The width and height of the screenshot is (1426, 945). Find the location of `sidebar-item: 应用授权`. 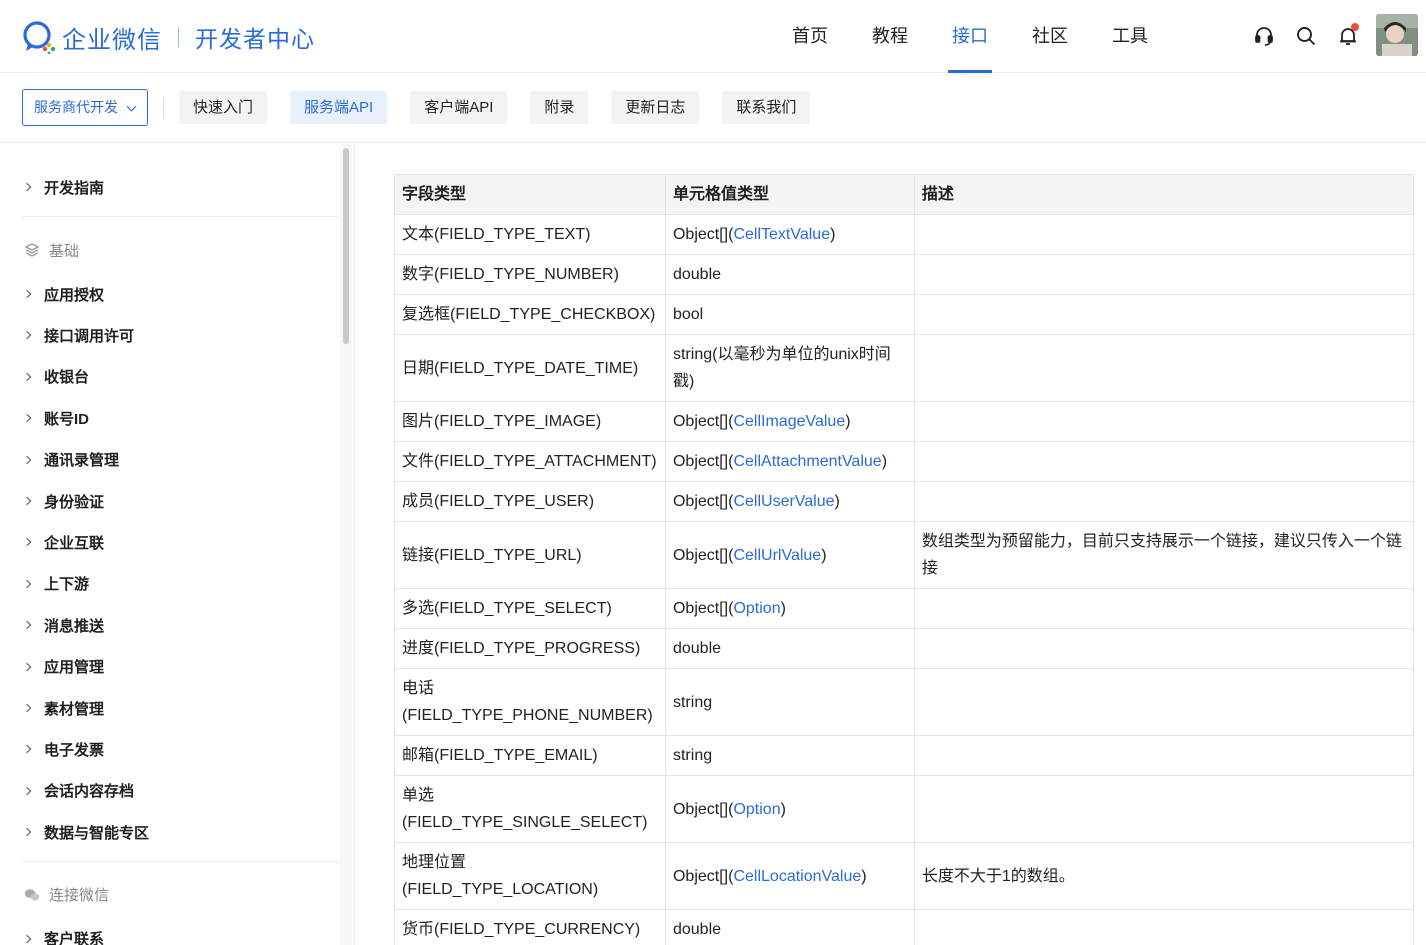

sidebar-item: 应用授权 is located at coordinates (63, 294).